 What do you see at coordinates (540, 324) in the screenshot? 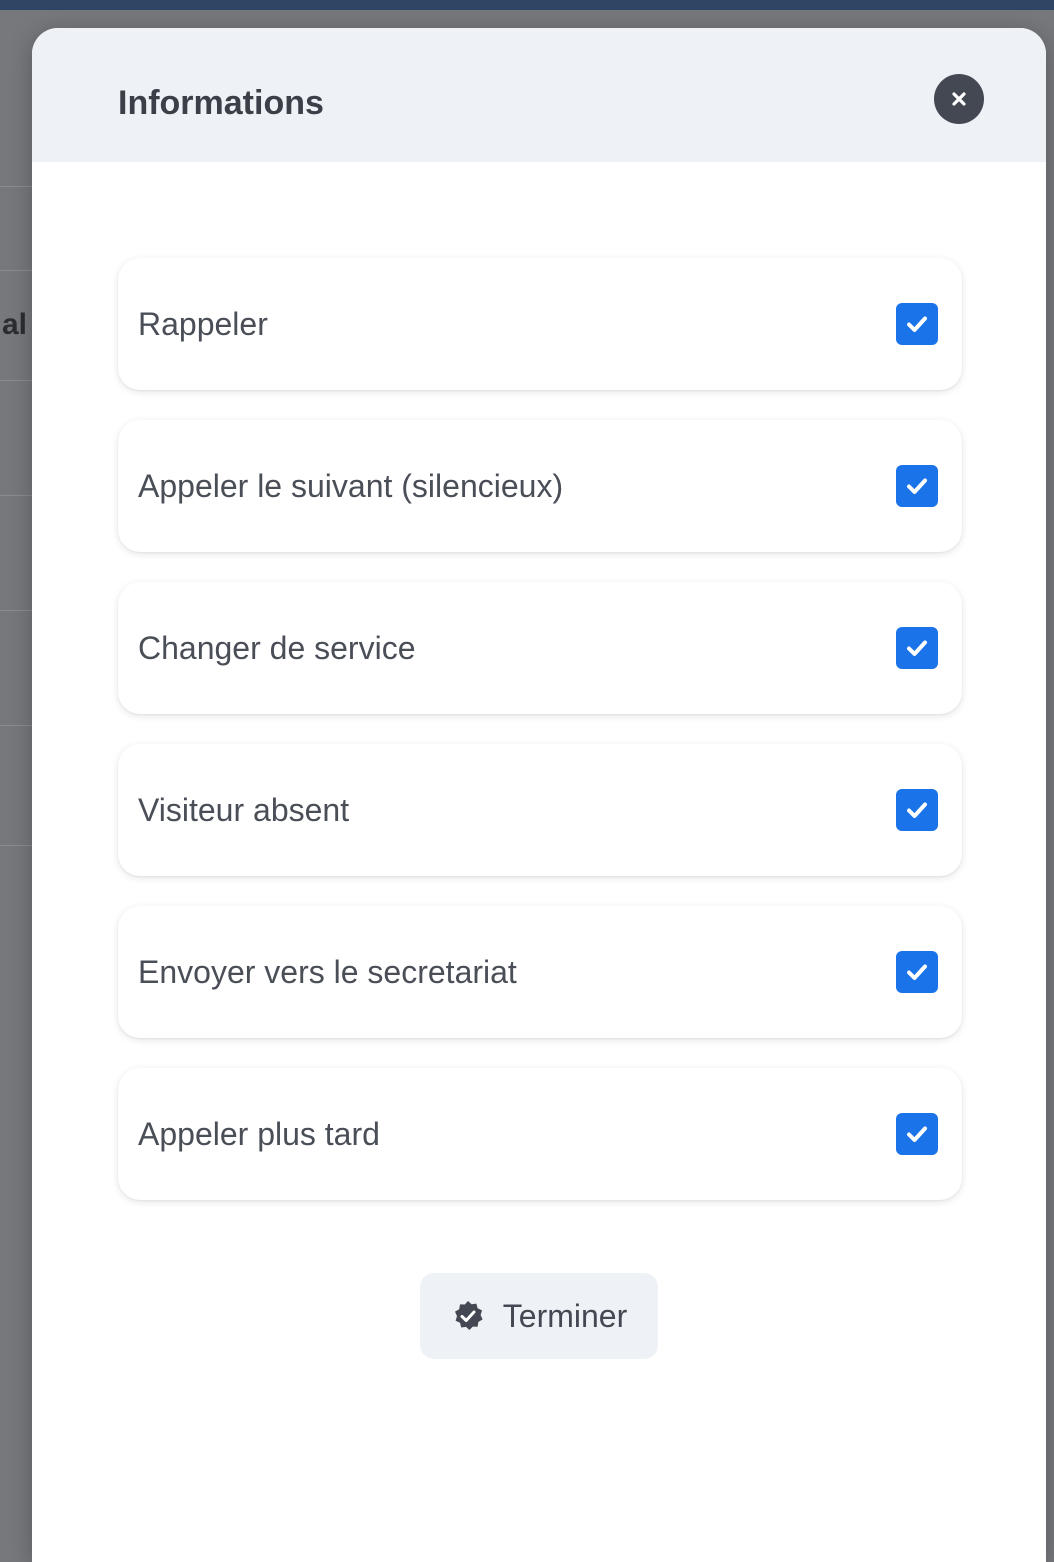
I see `option-rappeler: Rappeler` at bounding box center [540, 324].